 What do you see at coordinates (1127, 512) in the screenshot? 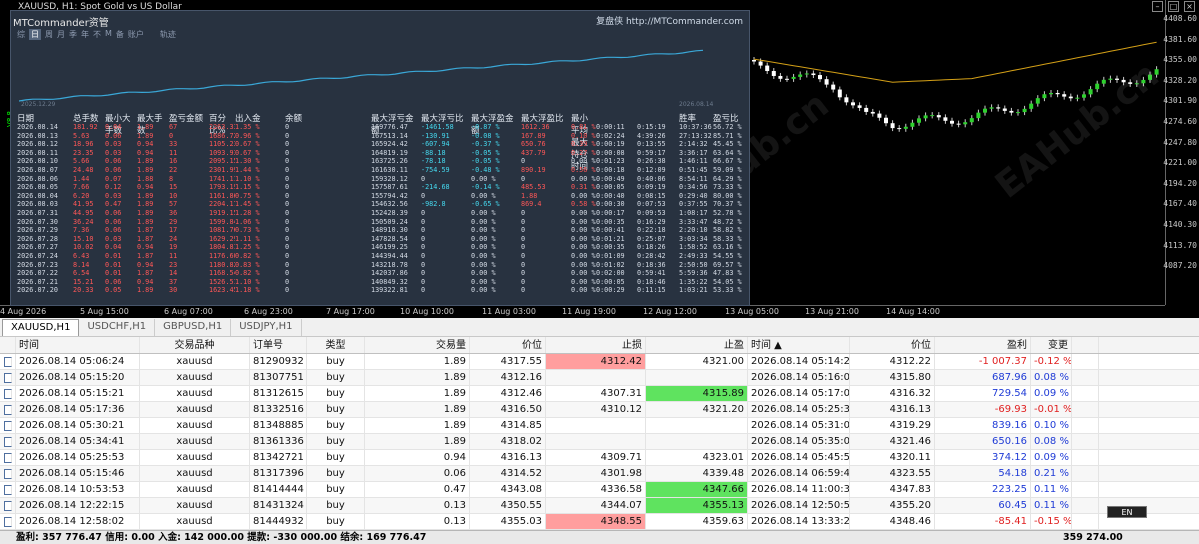
I see `language-badge: EN` at bounding box center [1127, 512].